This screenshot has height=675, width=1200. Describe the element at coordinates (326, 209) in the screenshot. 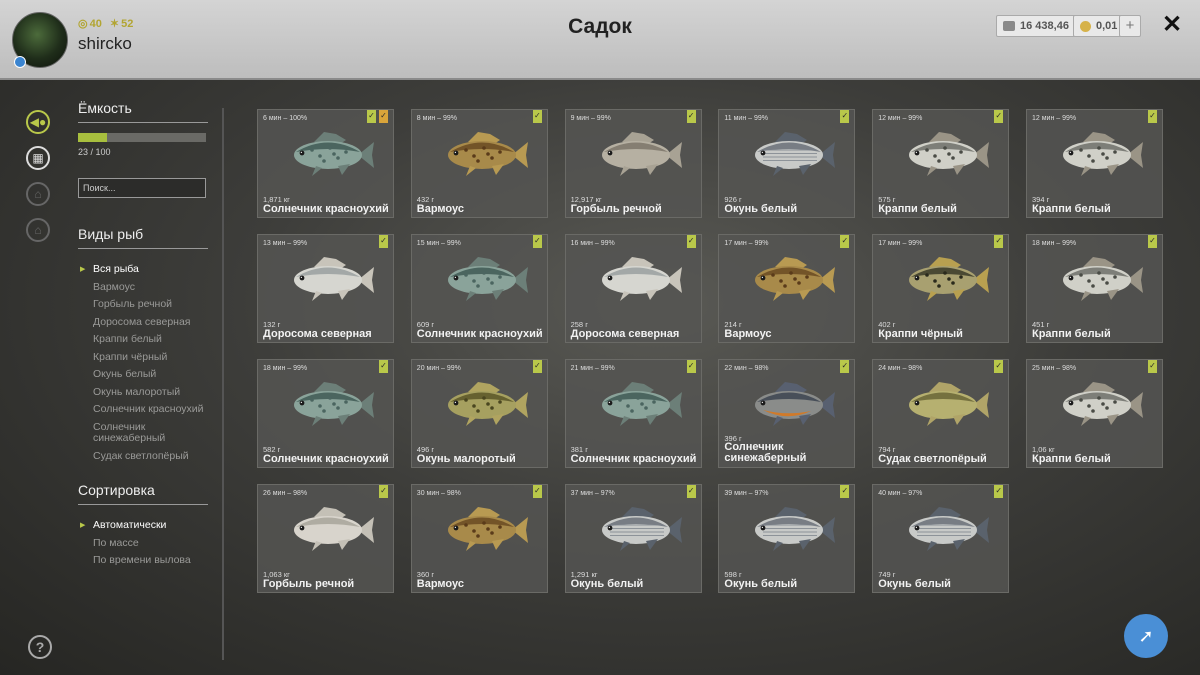

I see `fish-name: Солнечник красноухий` at that location.